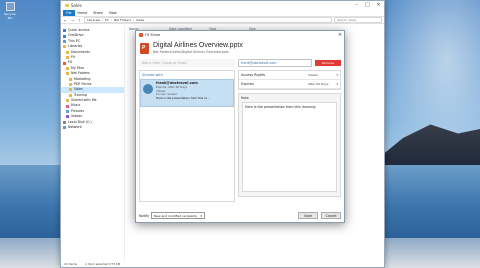  What do you see at coordinates (356, 5) in the screenshot?
I see `minimize-button: –` at bounding box center [356, 5].